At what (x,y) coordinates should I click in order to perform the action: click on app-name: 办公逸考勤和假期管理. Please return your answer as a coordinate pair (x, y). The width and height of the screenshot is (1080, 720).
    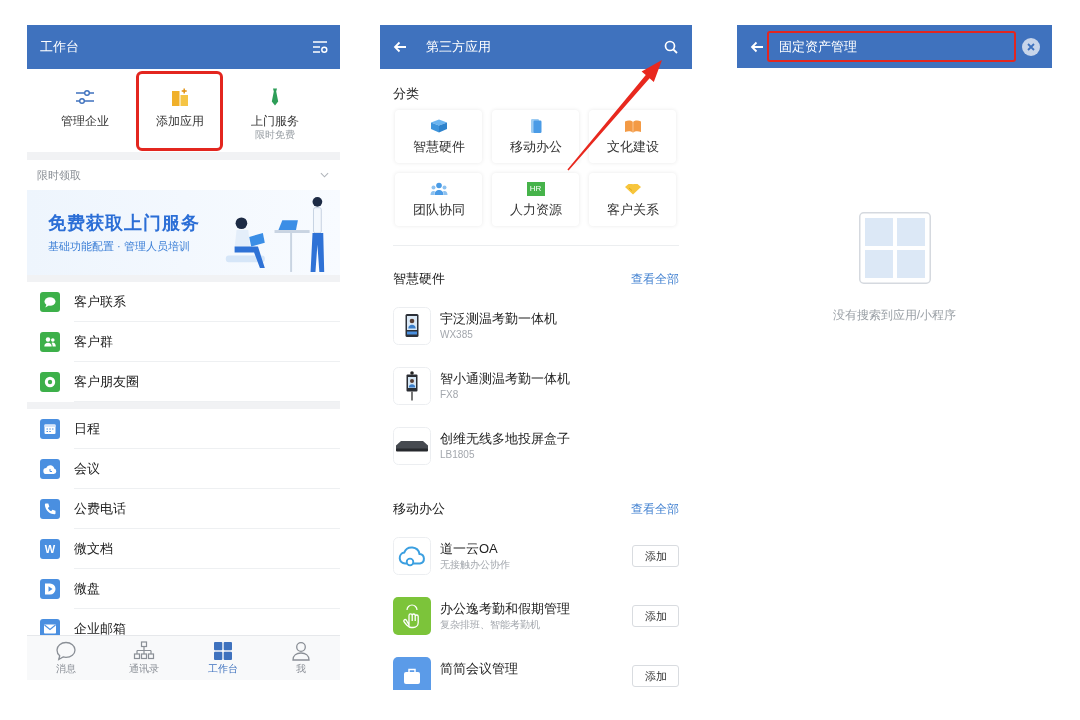
    Looking at the image, I should click on (505, 609).